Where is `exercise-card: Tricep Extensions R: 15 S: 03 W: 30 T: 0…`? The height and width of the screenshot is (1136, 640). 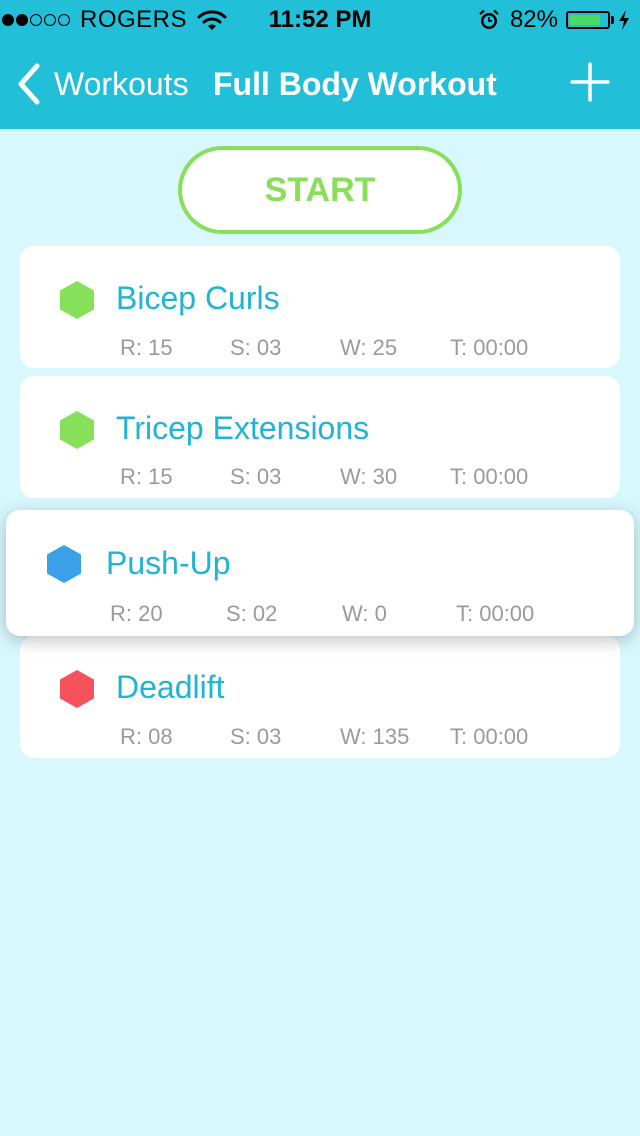
exercise-card: Tricep Extensions R: 15 S: 03 W: 30 T: 0… is located at coordinates (320, 437).